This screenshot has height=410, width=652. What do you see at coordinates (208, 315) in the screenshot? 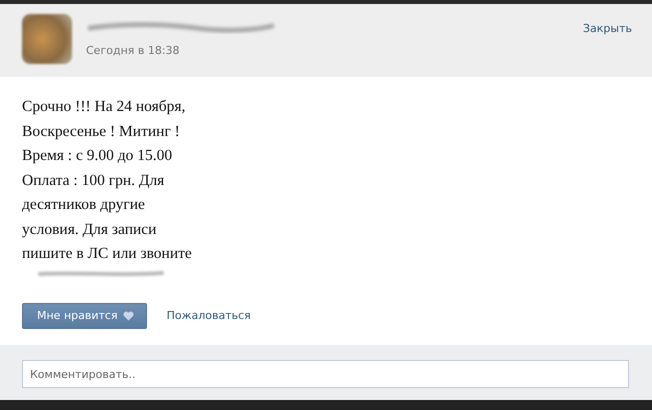
I see `report-link: Пожаловаться` at bounding box center [208, 315].